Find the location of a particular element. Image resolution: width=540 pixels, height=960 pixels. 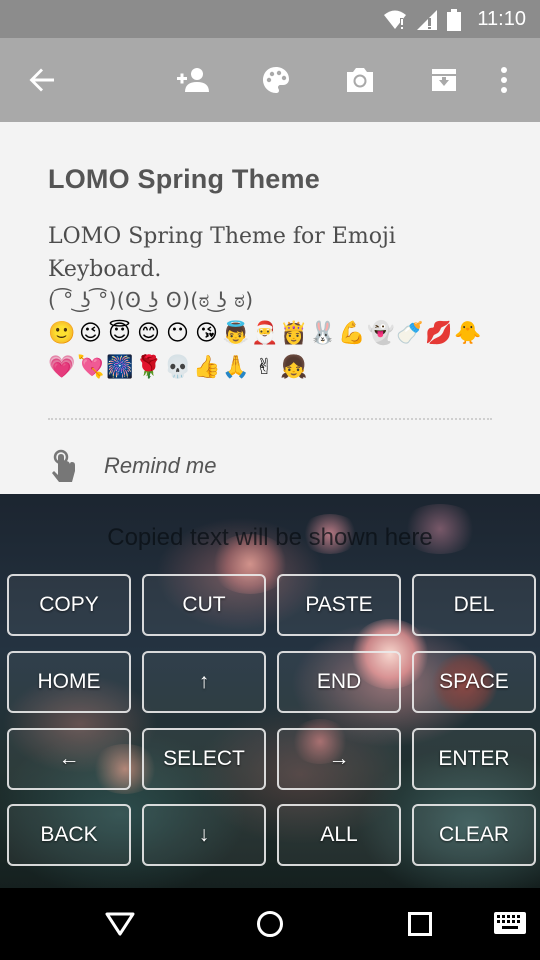

emoji: 😇 is located at coordinates (119, 333).